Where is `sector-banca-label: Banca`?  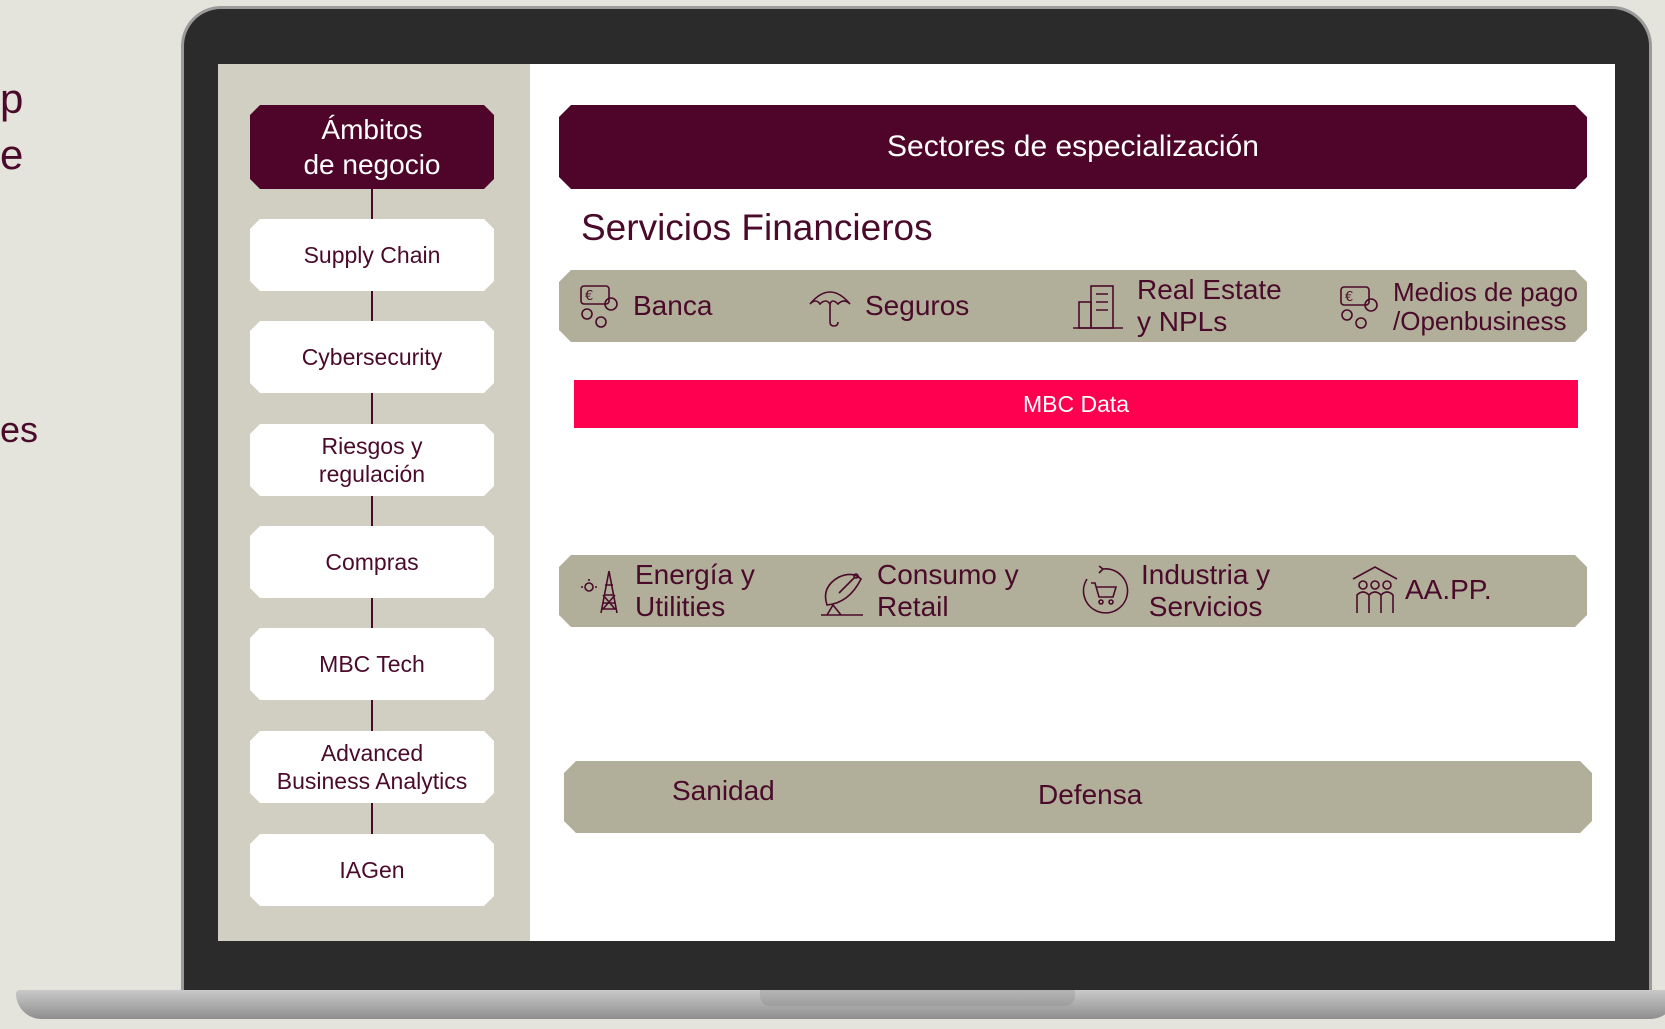 sector-banca-label: Banca is located at coordinates (673, 305).